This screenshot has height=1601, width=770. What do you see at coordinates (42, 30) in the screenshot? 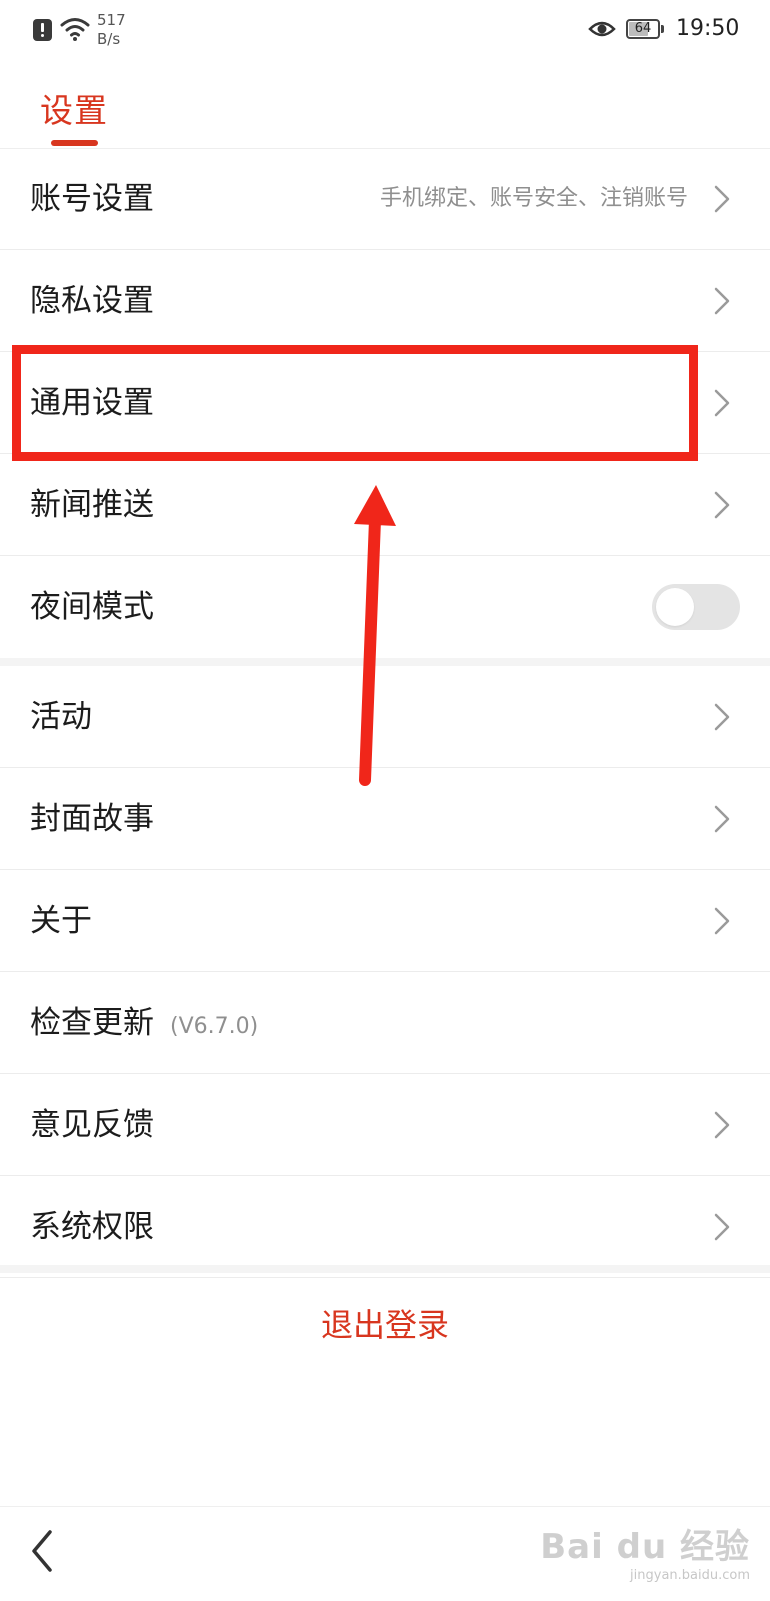
I see `alert-icon` at bounding box center [42, 30].